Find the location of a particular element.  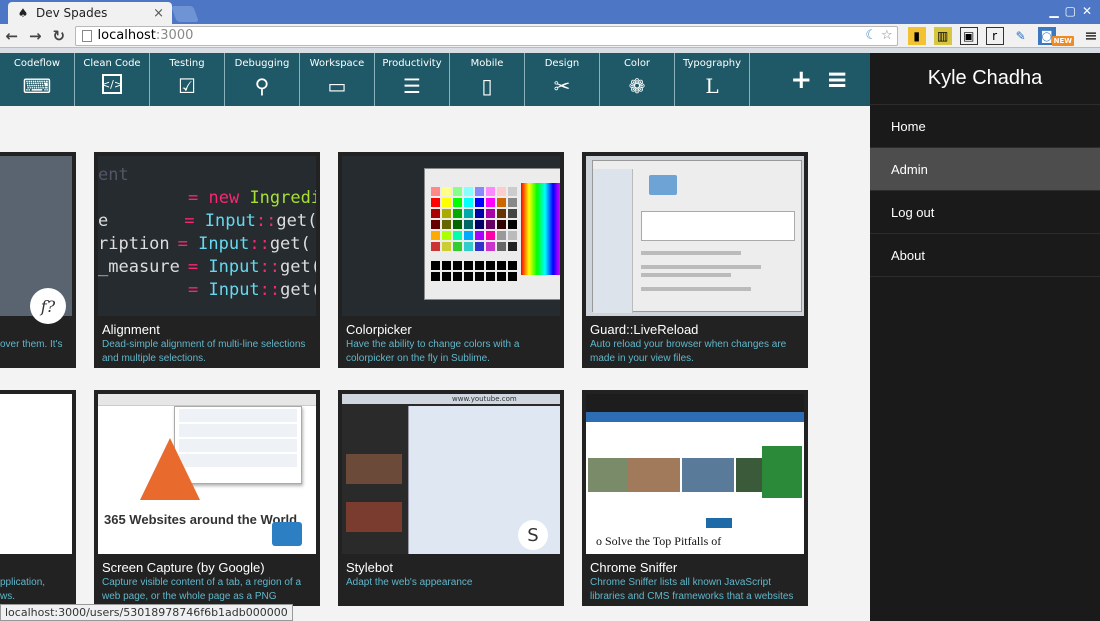

back-icon: ← is located at coordinates (12, 36).